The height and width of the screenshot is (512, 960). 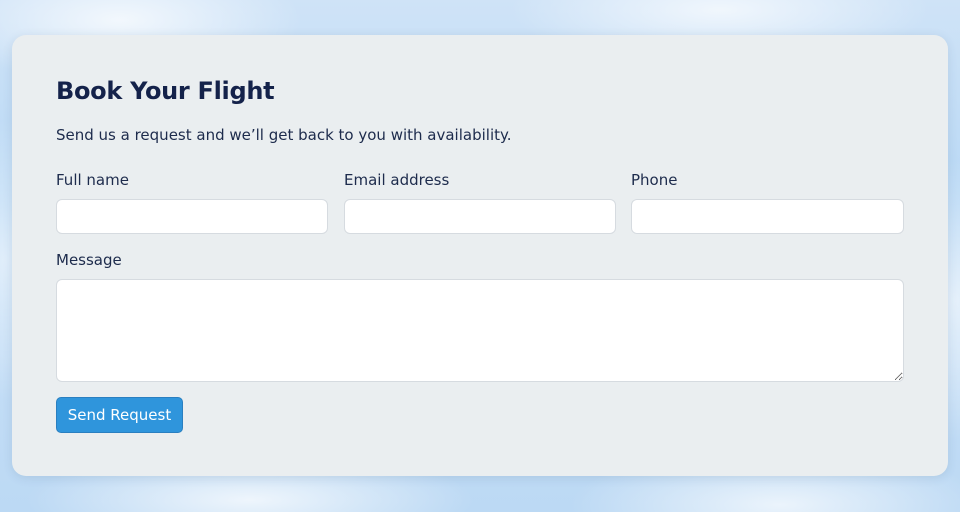 I want to click on email-input, so click(x=480, y=216).